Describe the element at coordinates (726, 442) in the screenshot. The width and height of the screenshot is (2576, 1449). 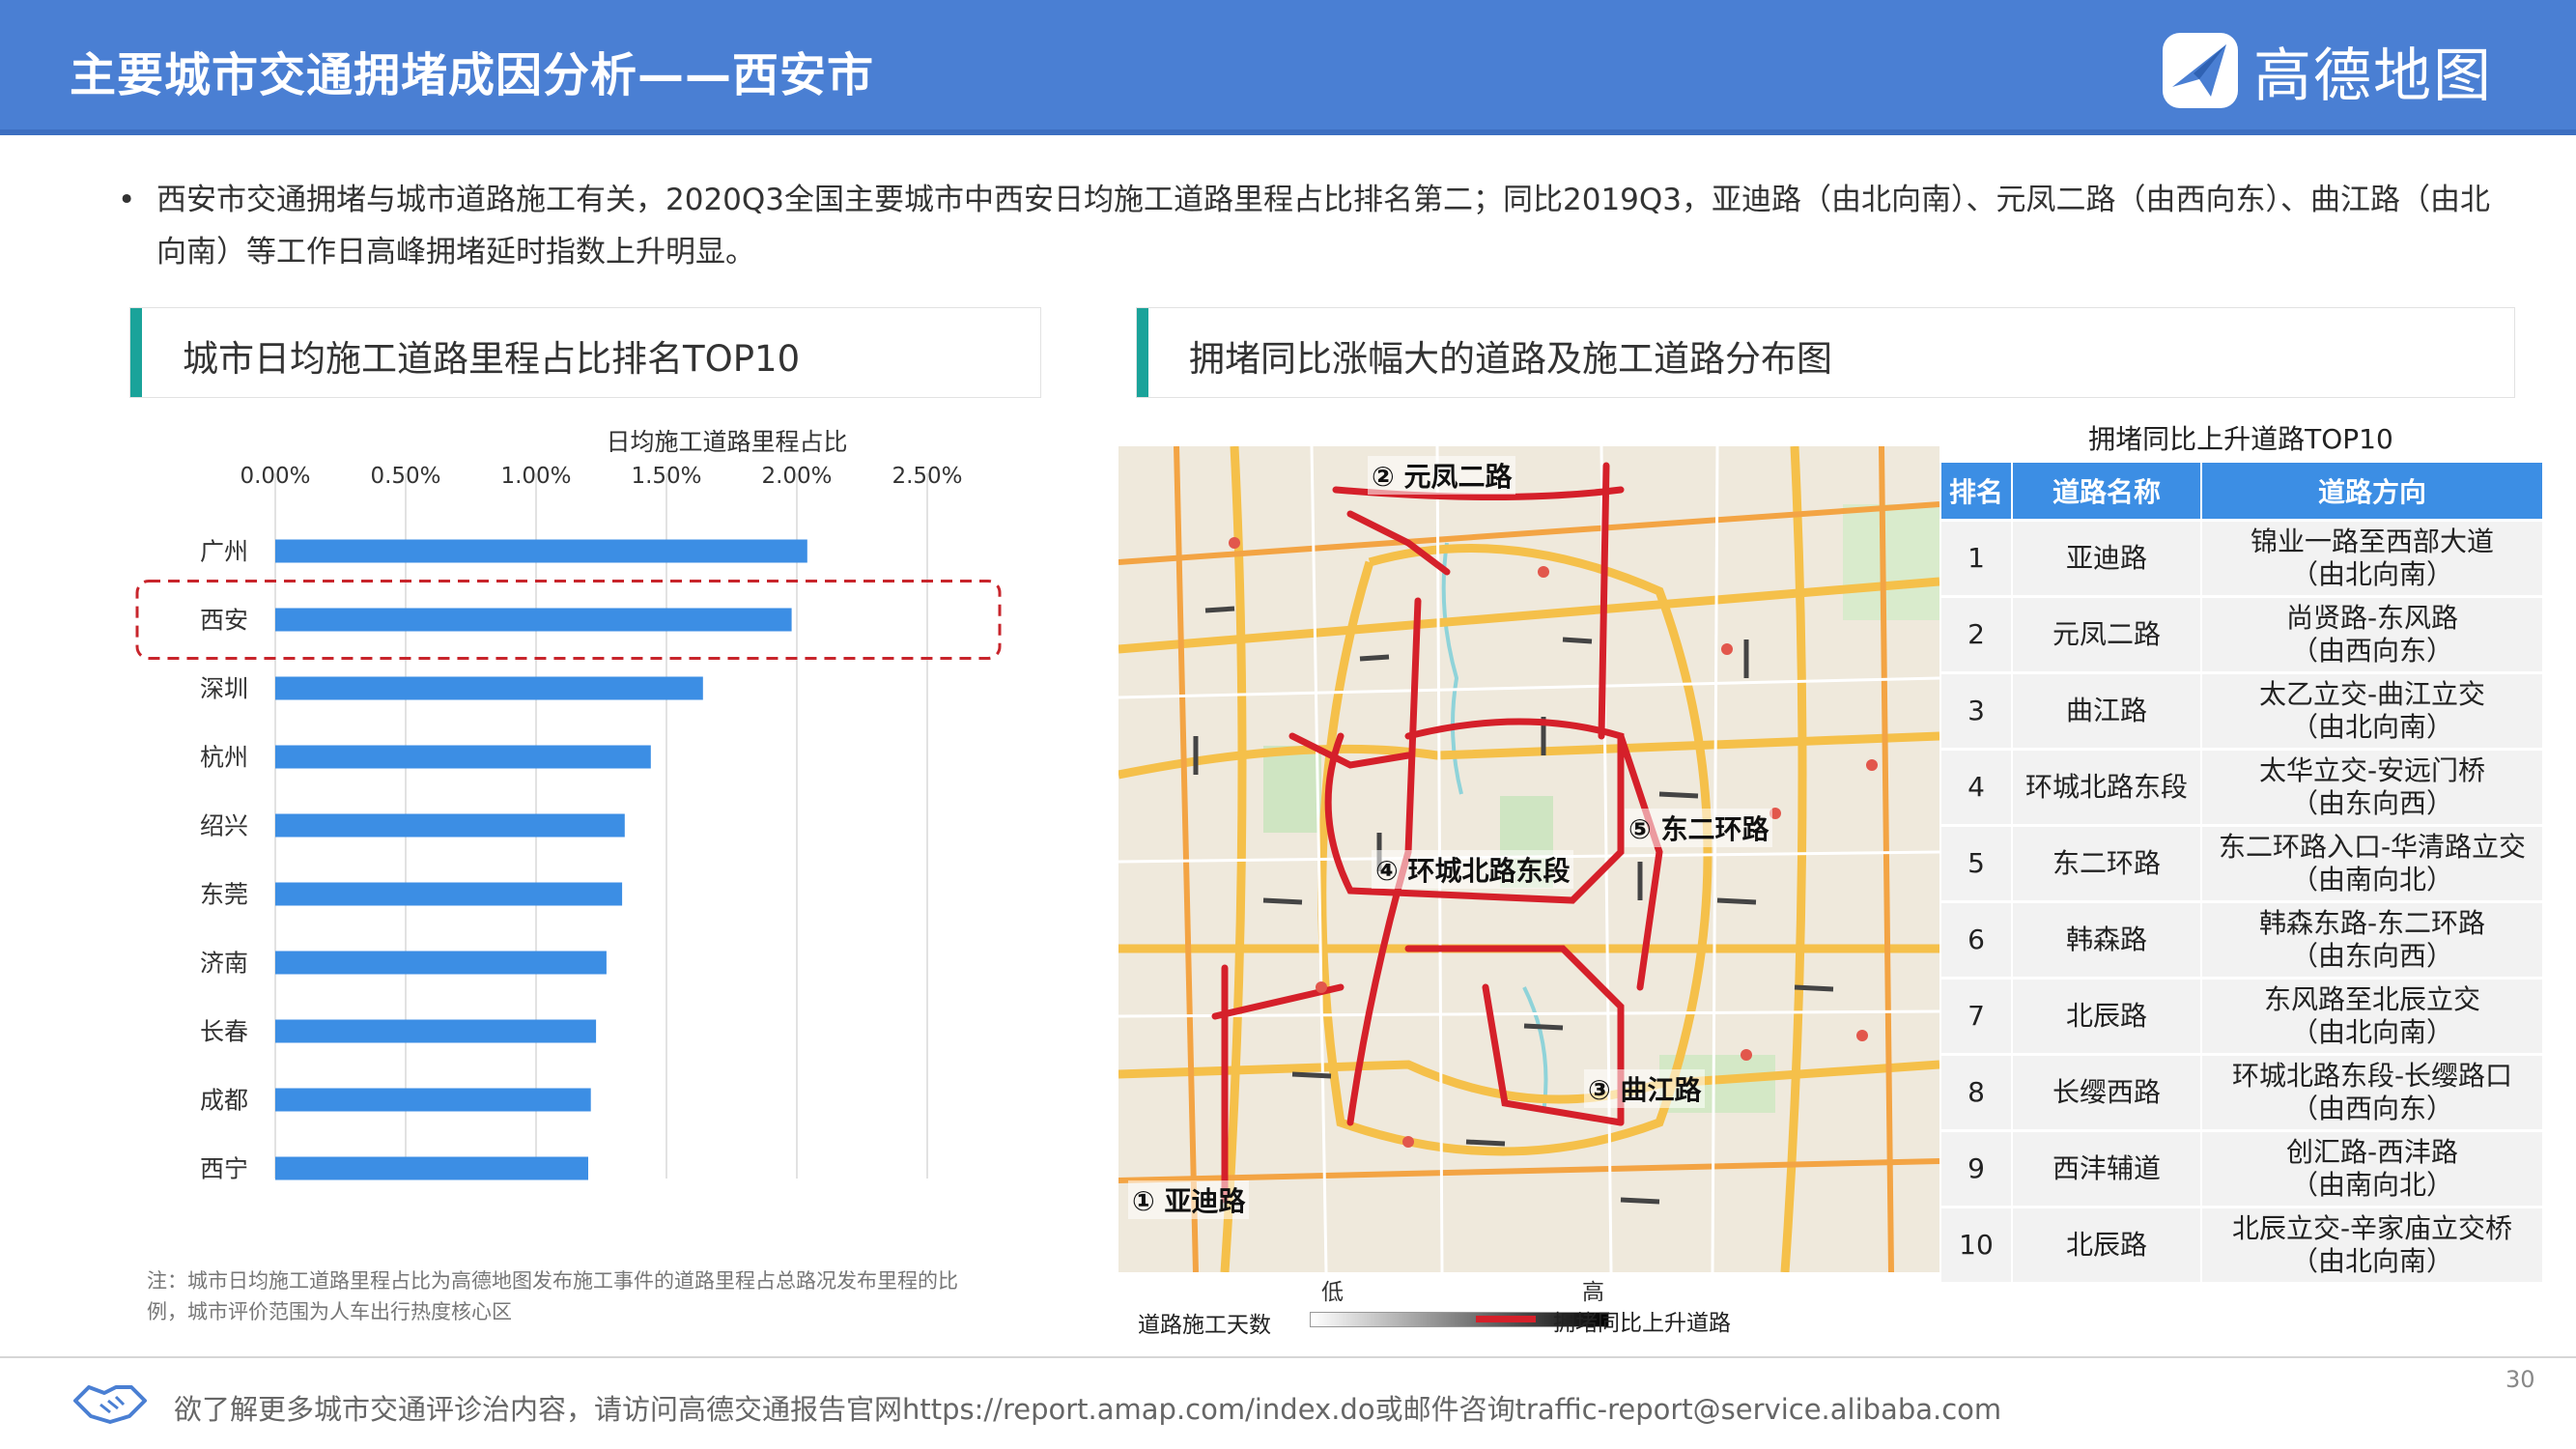
I see `x-axis-label: 日均施工道路里程占比` at that location.